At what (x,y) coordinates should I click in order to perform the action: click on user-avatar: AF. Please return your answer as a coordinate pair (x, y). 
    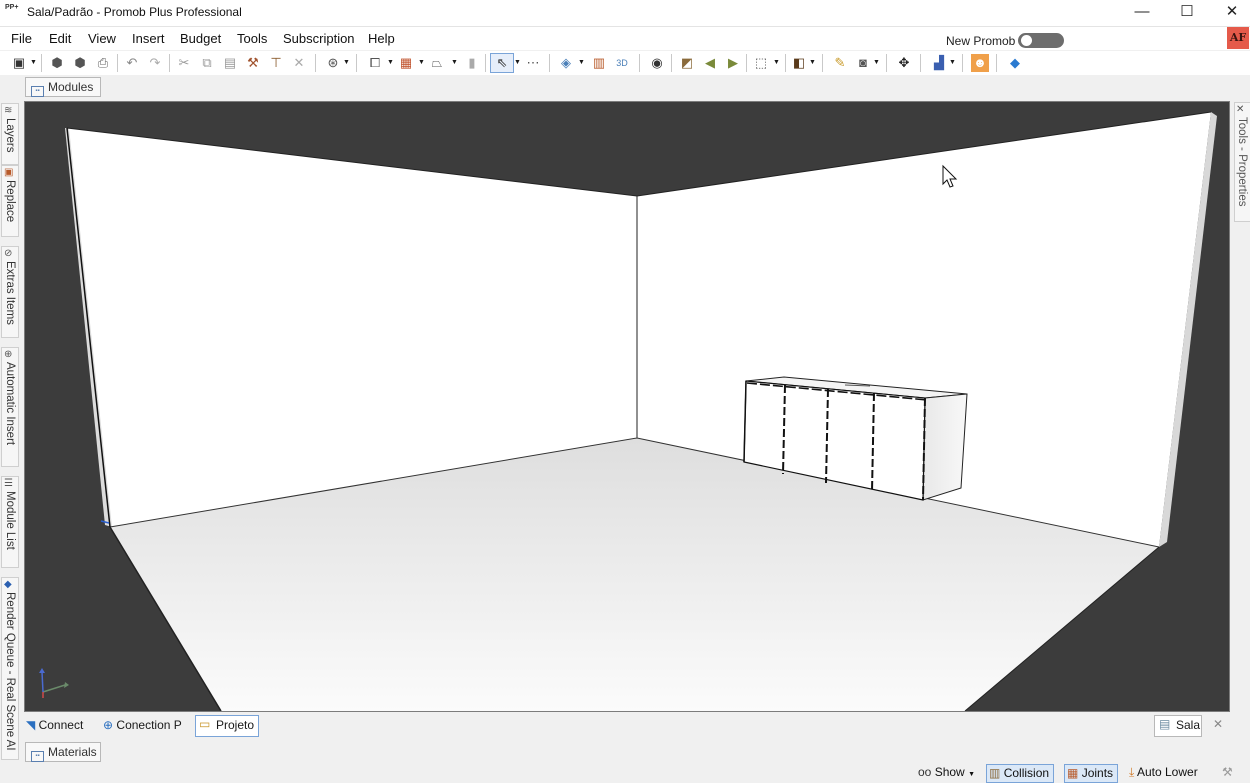
    Looking at the image, I should click on (1238, 38).